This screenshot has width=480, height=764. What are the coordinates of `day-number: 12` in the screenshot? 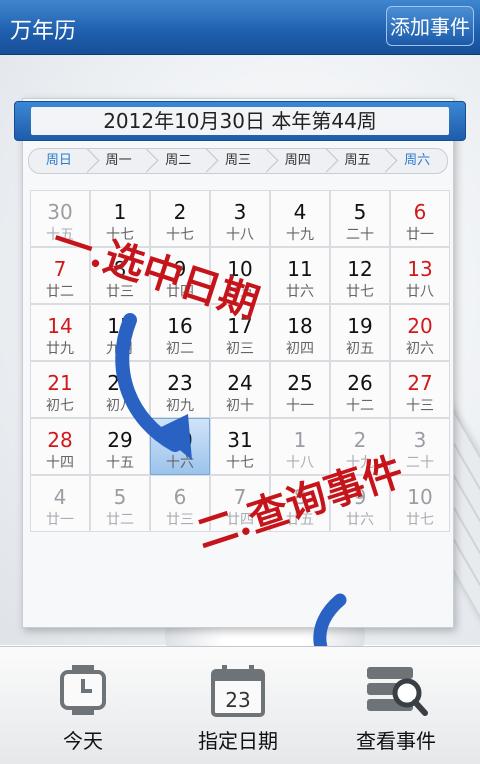 It's located at (360, 269).